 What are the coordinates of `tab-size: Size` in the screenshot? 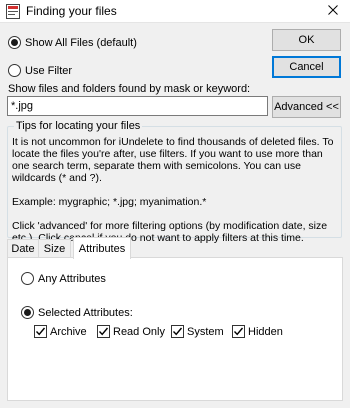 It's located at (54, 248).